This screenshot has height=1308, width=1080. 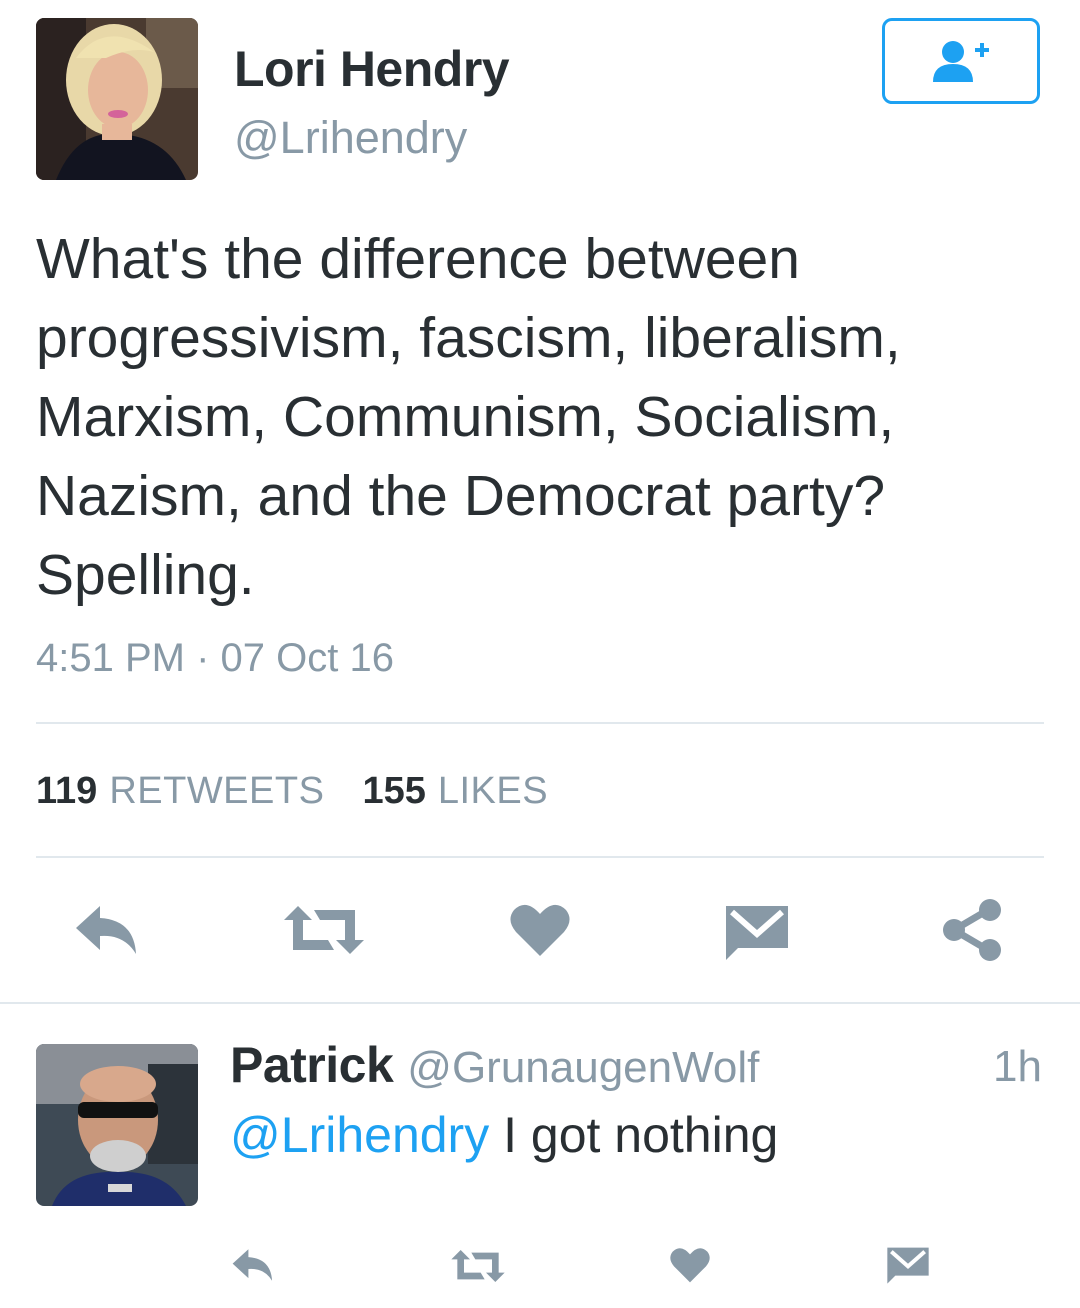 What do you see at coordinates (465, 417) in the screenshot?
I see `tweet-text-line: Marxism, Communism, Socialism,` at bounding box center [465, 417].